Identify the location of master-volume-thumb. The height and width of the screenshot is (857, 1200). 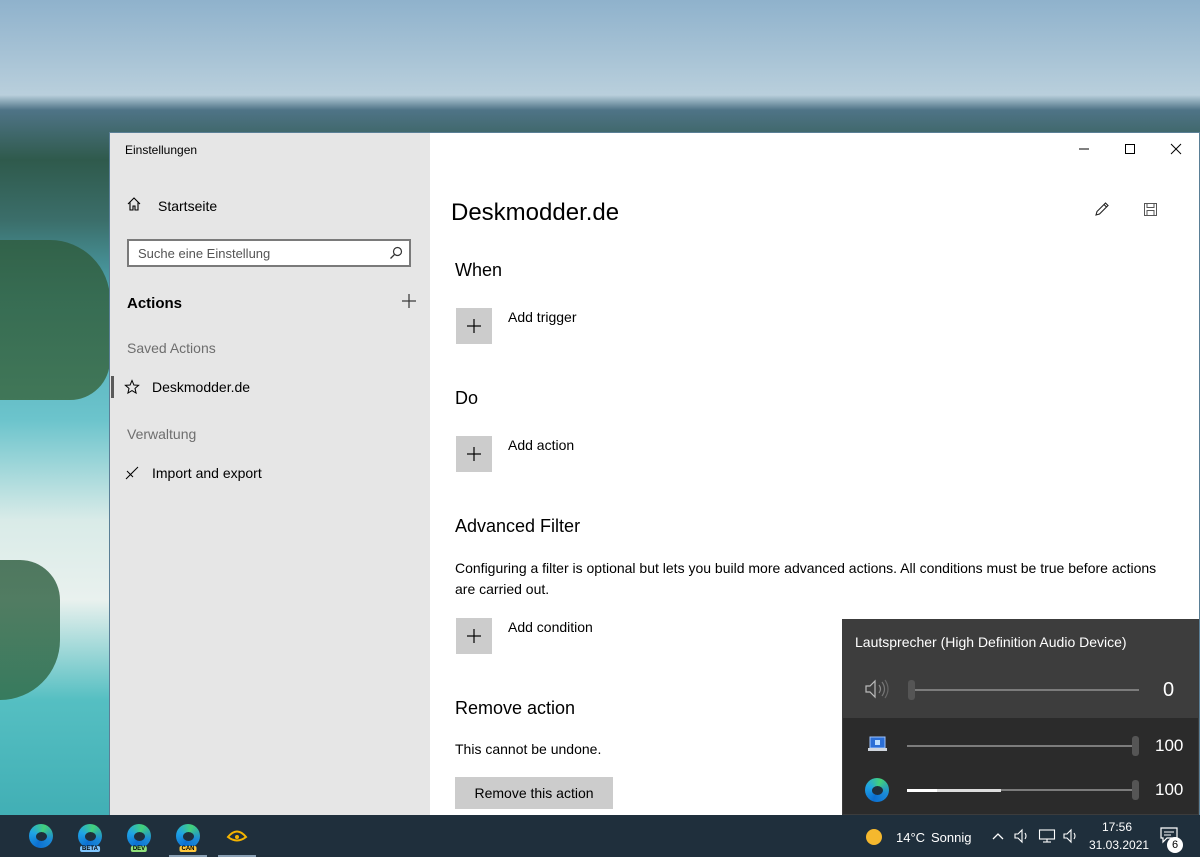
(911, 690).